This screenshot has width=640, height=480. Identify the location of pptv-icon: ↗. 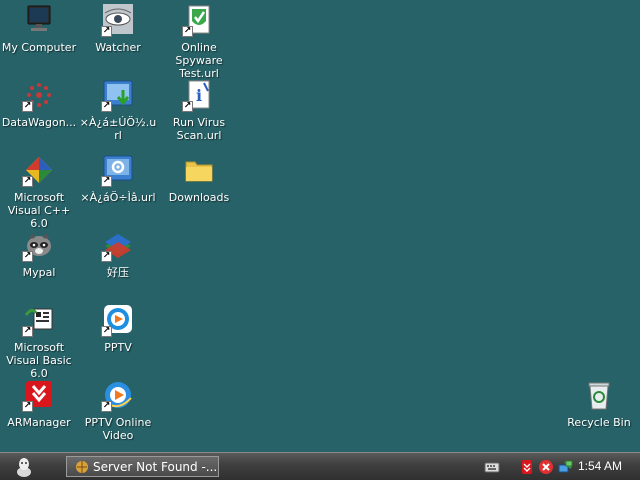
(118, 320).